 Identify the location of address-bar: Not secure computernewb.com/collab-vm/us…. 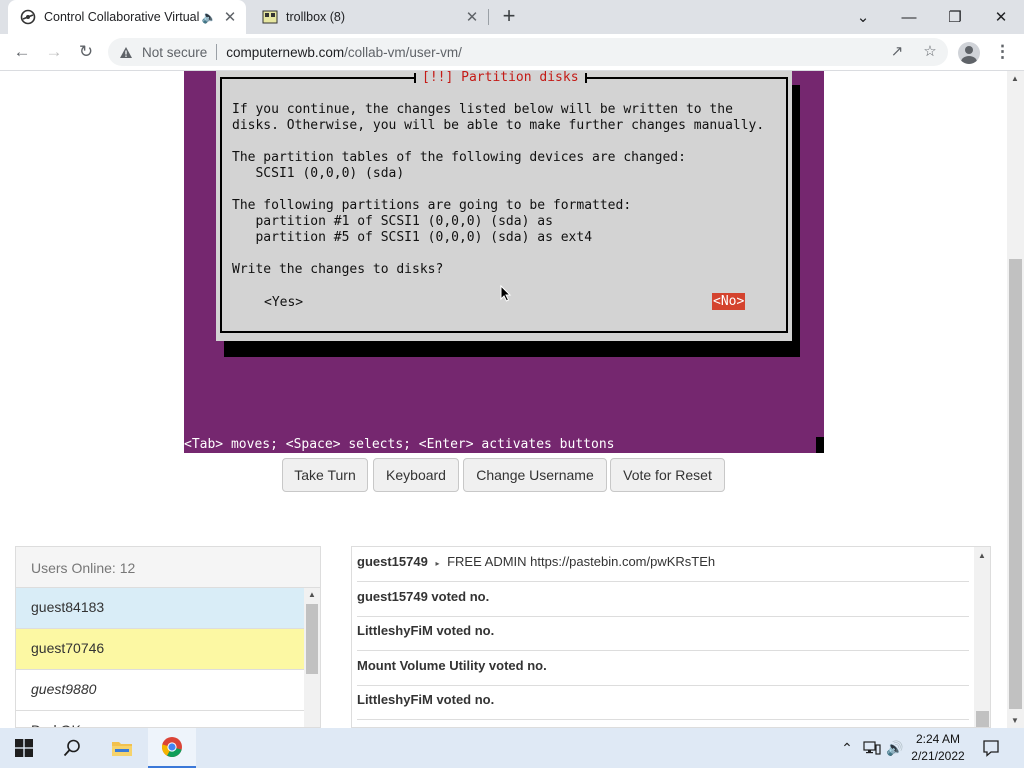
(528, 52).